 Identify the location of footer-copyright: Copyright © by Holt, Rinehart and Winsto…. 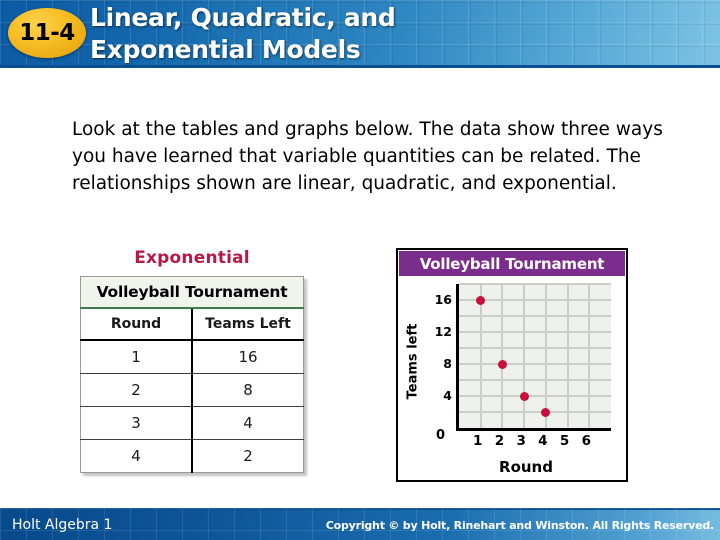
(519, 525).